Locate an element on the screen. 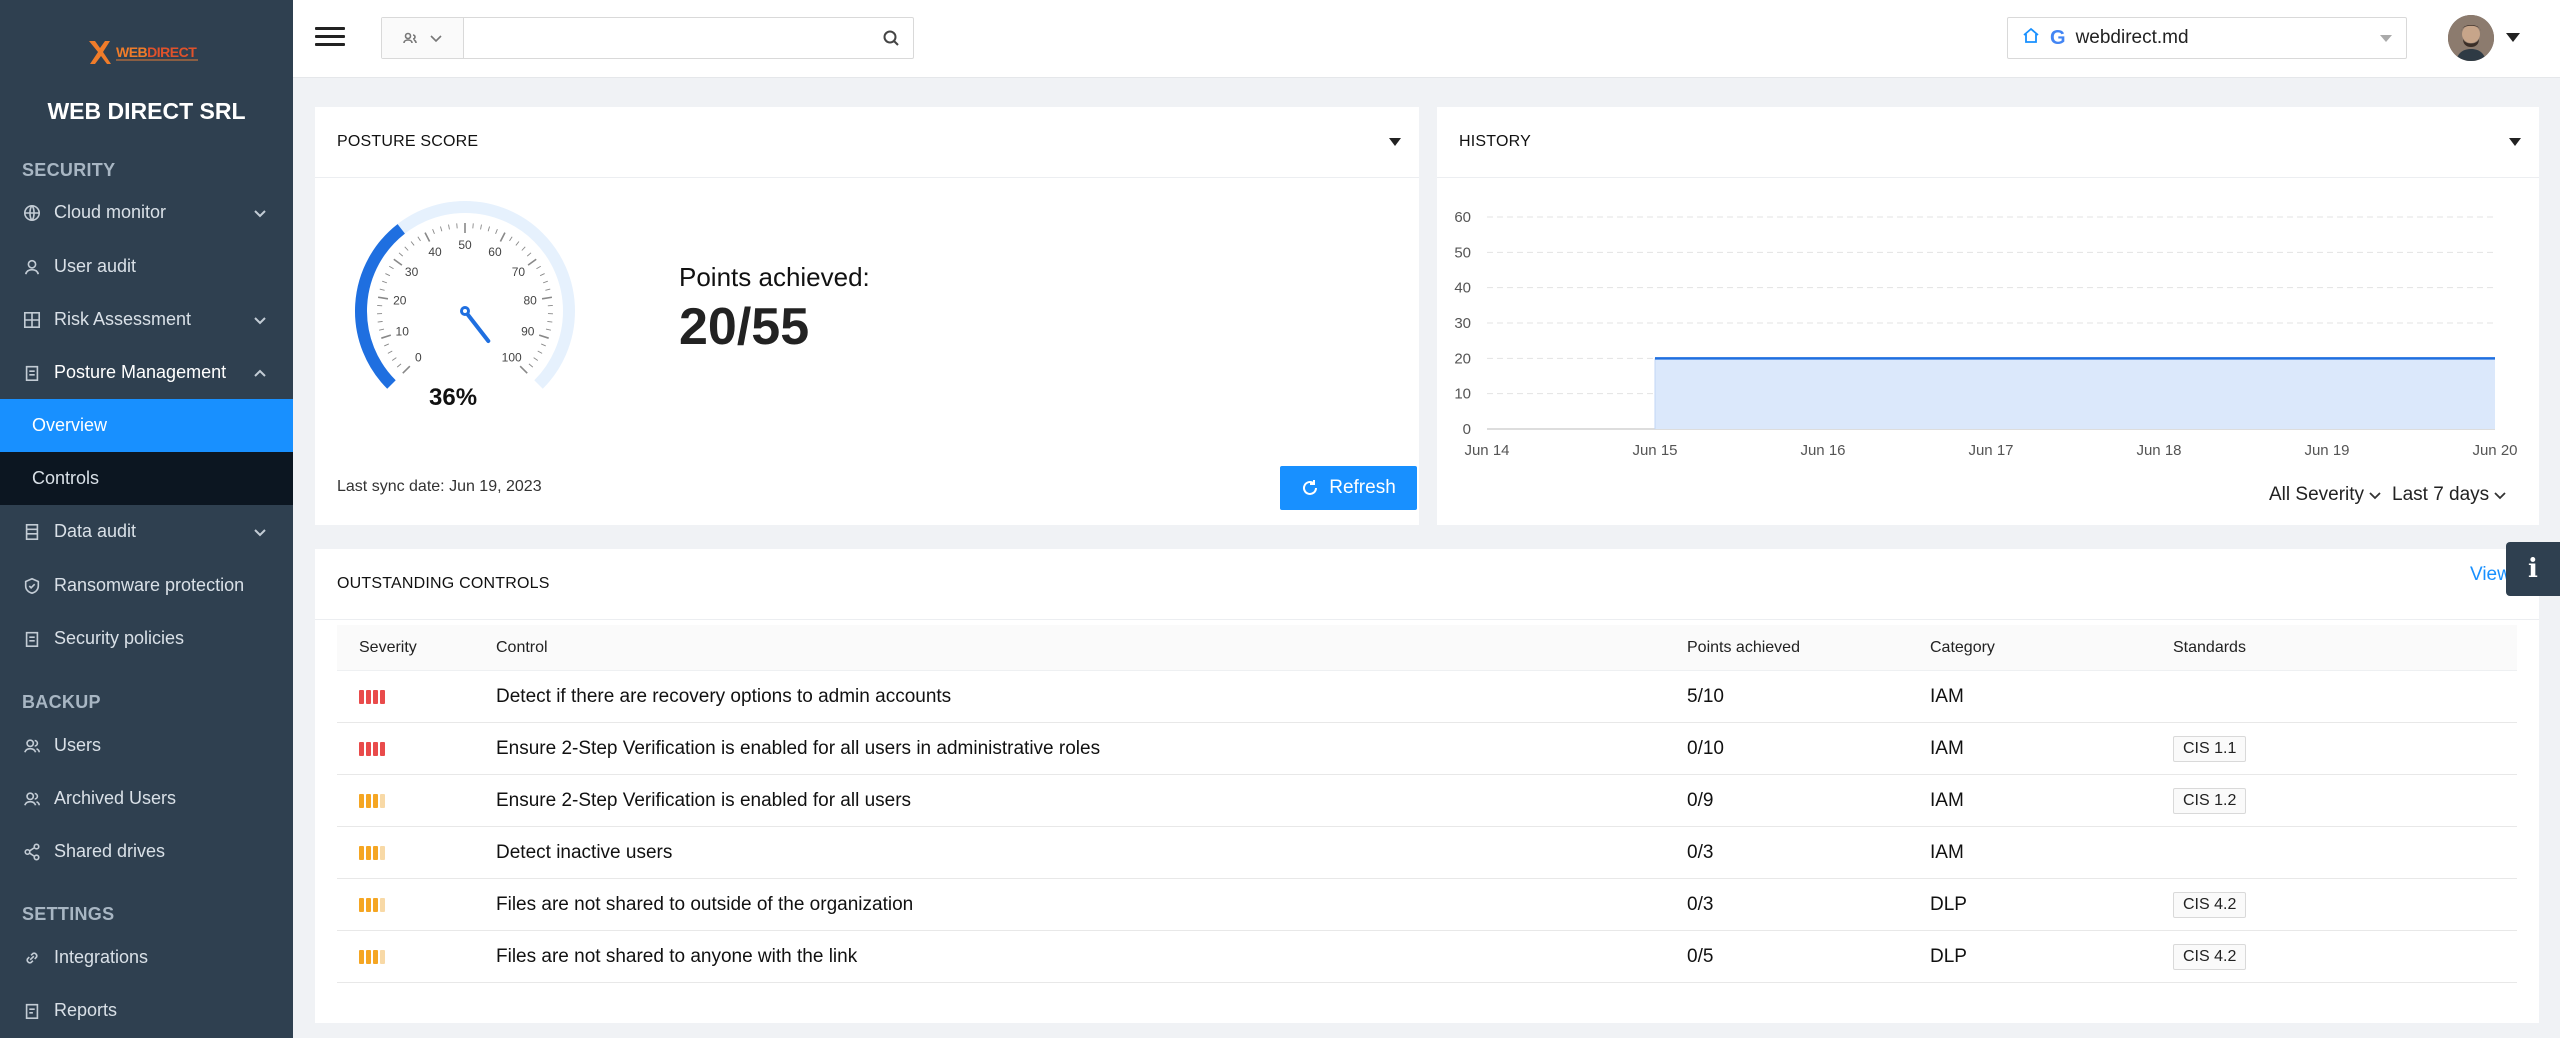  refresh-button: Refresh is located at coordinates (1348, 488).